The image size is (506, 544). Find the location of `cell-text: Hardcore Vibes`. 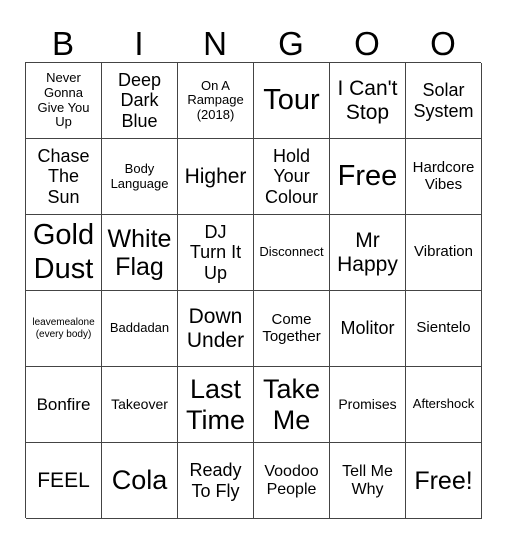

cell-text: Hardcore Vibes is located at coordinates (443, 175).